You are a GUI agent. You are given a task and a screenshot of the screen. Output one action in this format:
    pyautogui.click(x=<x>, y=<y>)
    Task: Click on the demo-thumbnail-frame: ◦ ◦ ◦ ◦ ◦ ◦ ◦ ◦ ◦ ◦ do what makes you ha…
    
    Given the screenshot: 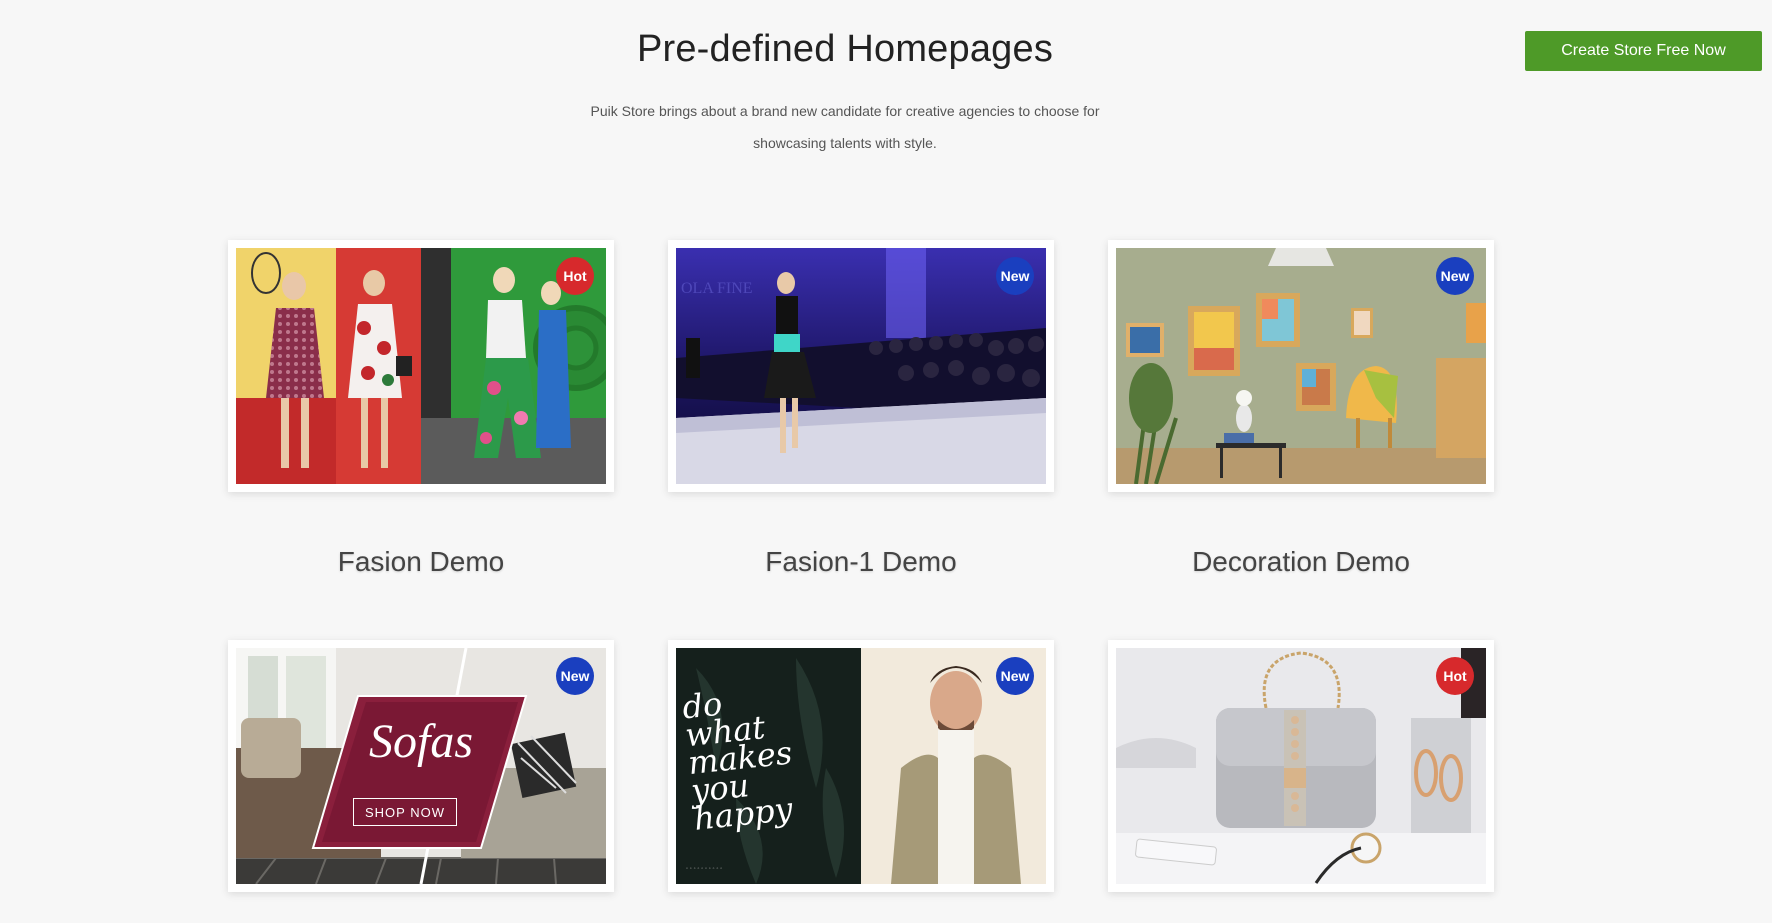 What is the action you would take?
    pyautogui.click(x=861, y=766)
    